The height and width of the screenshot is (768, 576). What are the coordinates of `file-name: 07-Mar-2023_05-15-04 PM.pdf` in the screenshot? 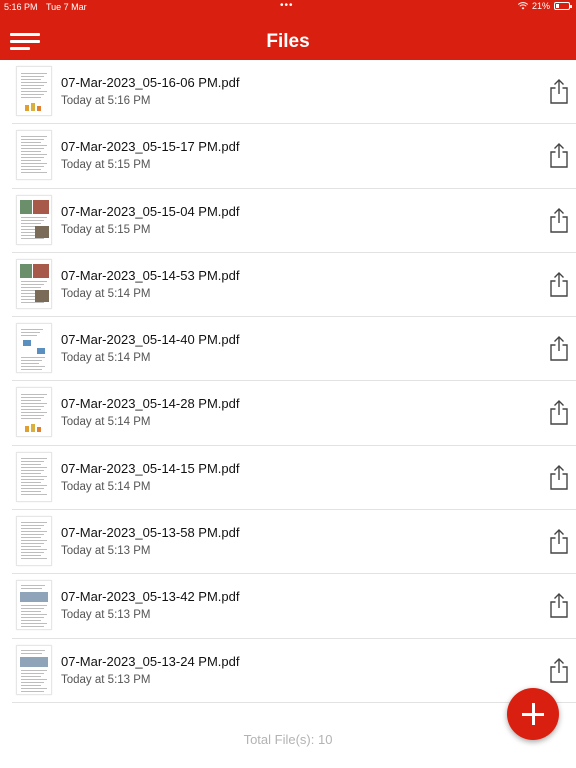 It's located at (150, 211).